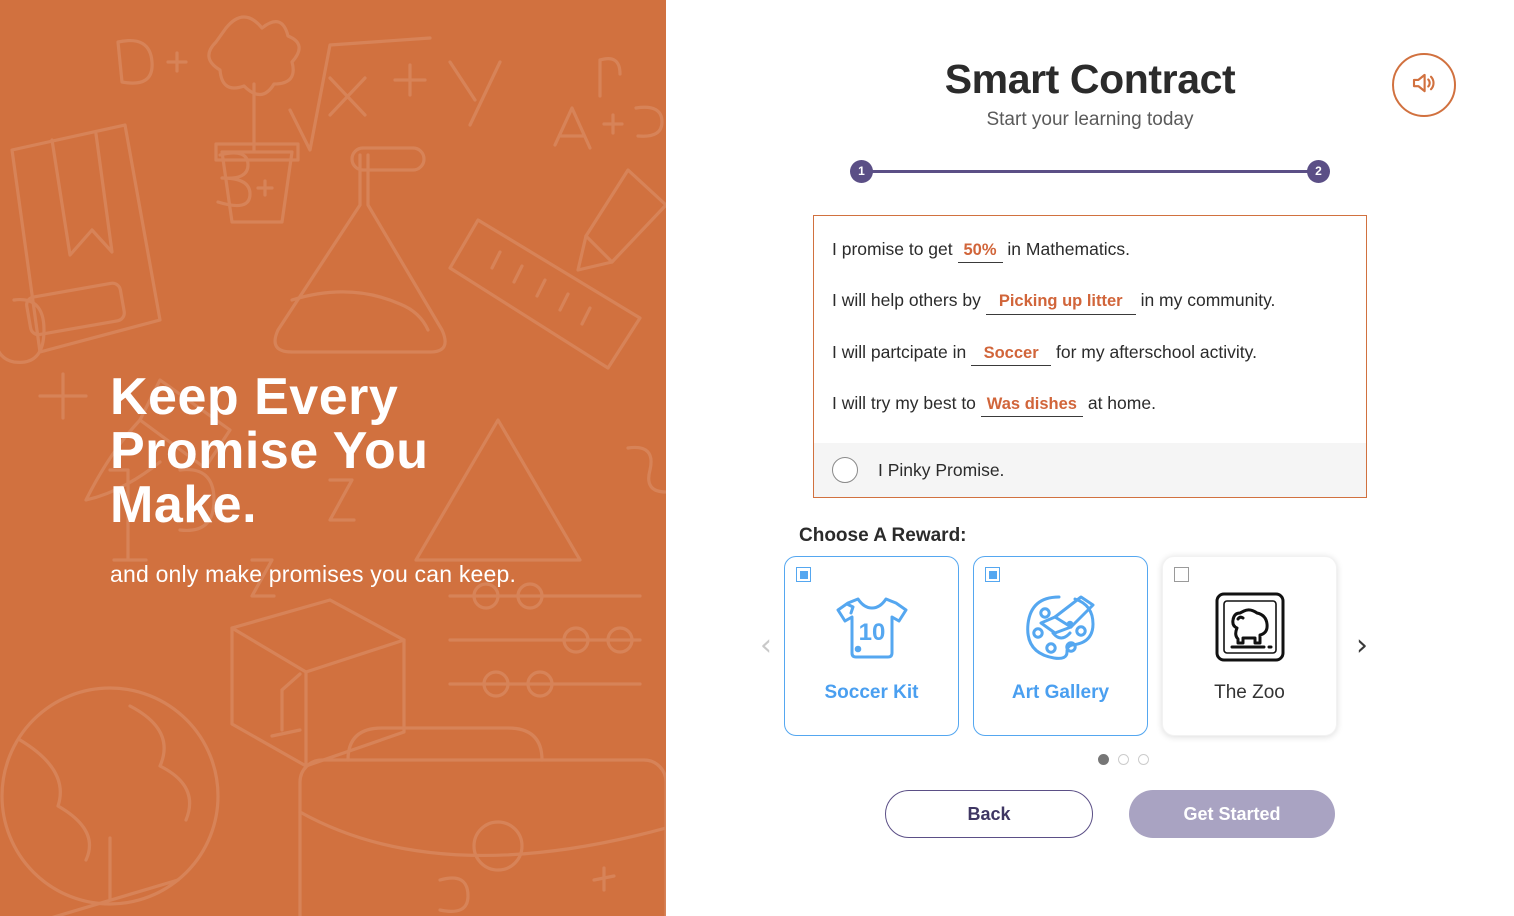 The width and height of the screenshot is (1514, 916). I want to click on reward-checkbox-art-gallery, so click(992, 575).